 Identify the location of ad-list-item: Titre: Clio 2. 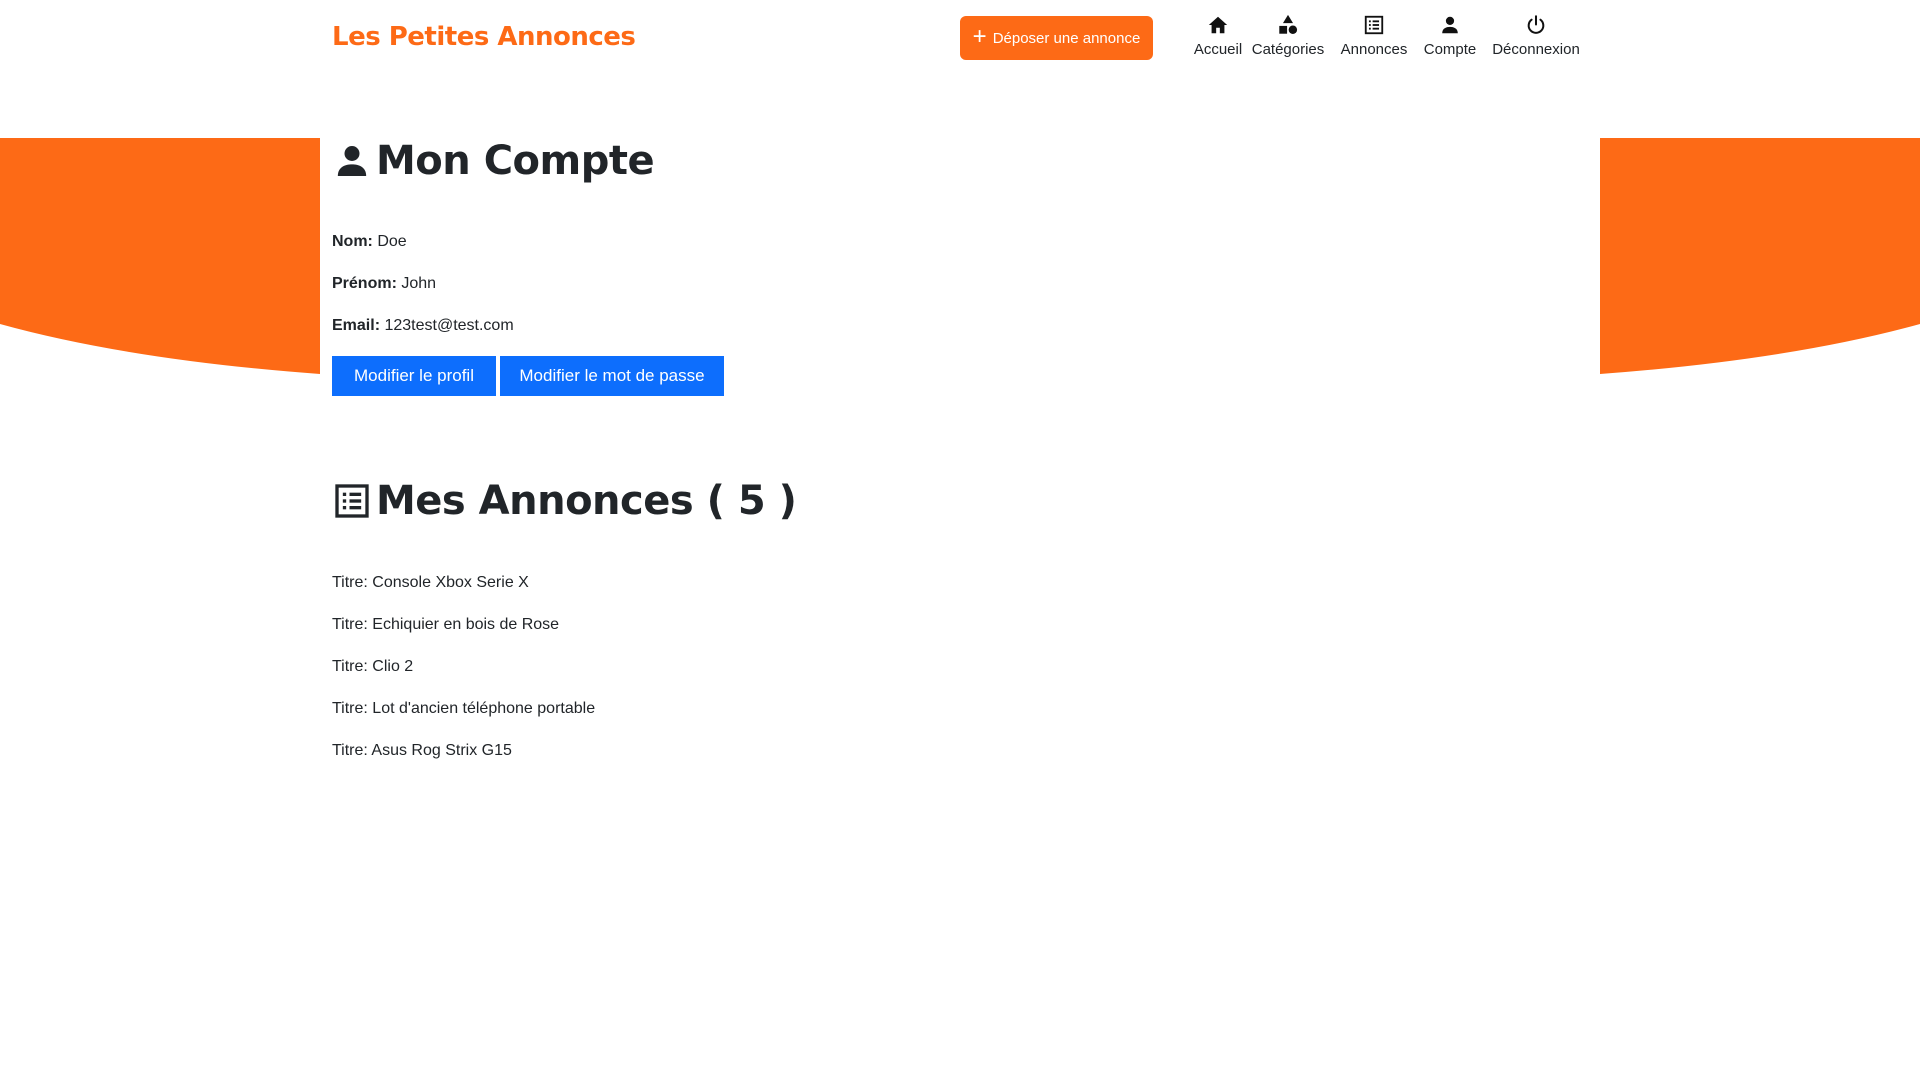
(372, 667).